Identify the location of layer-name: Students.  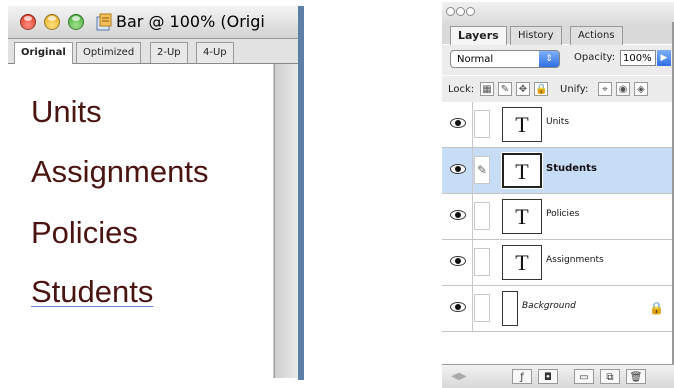
(571, 168).